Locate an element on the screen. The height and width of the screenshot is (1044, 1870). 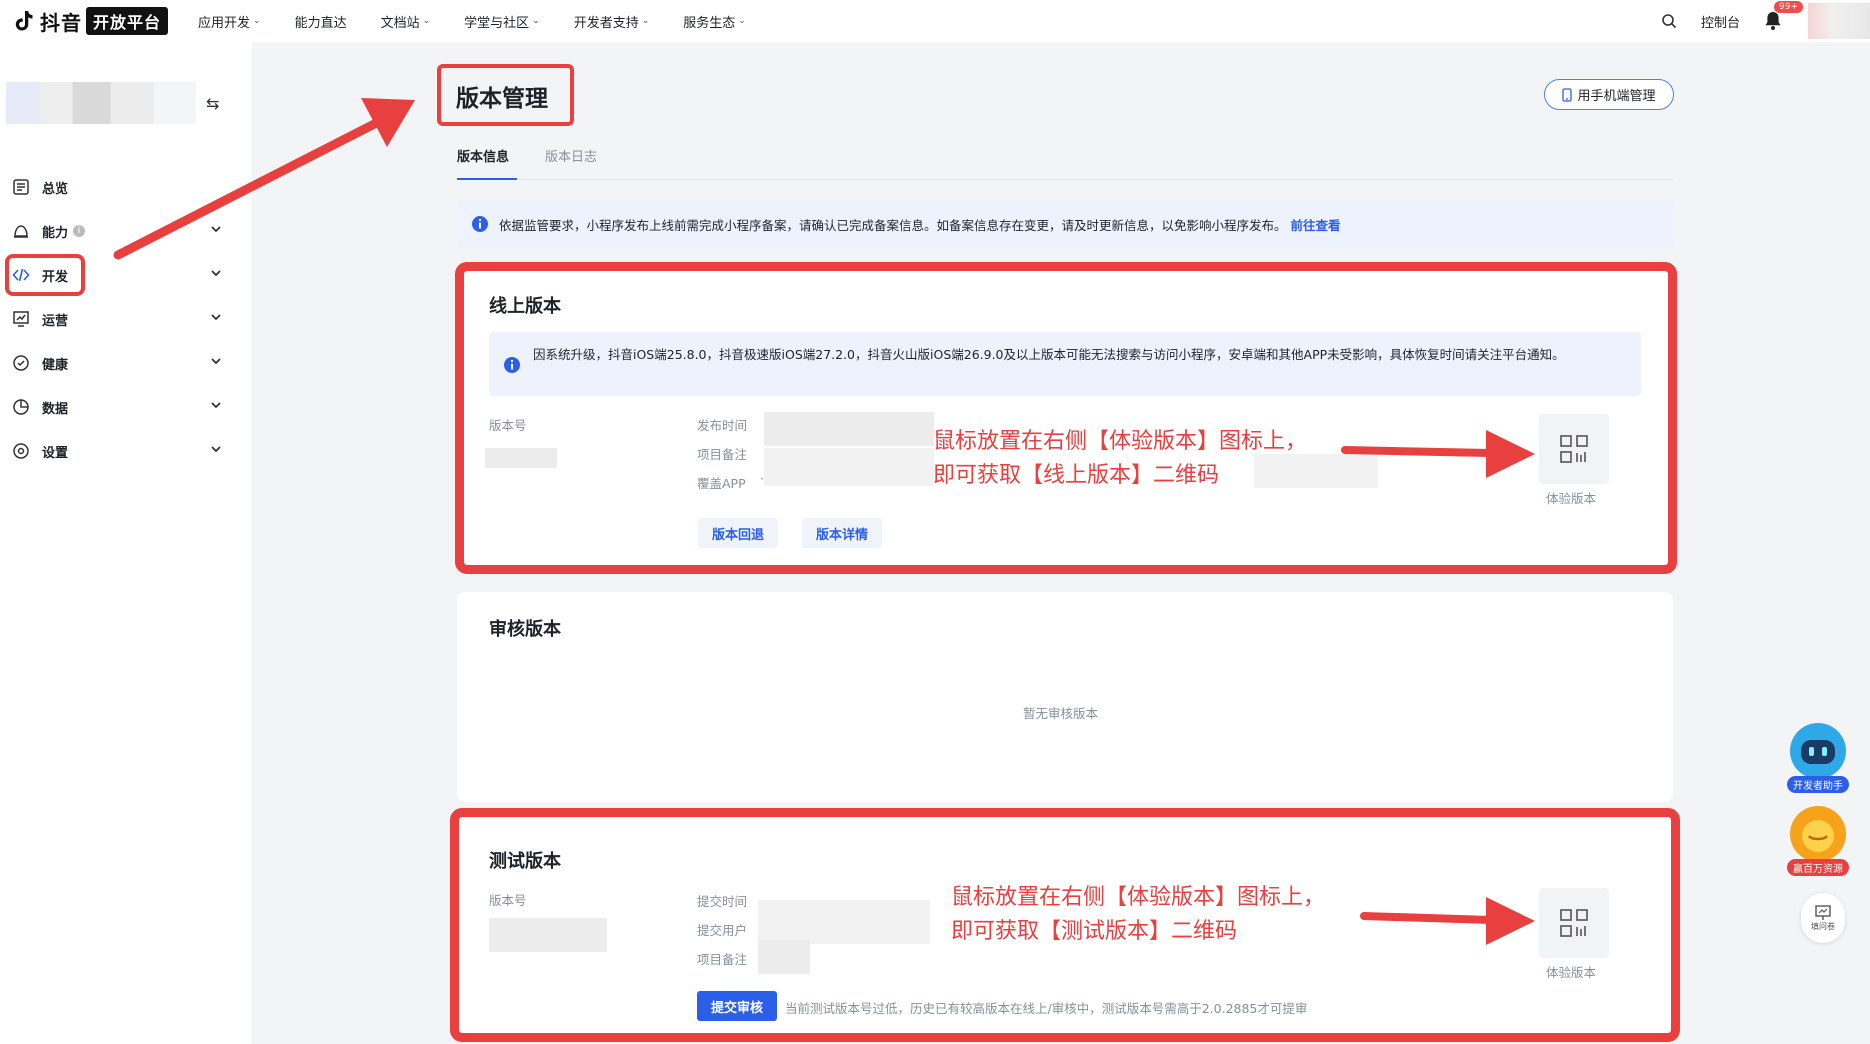
tab-version-info: 版本信息 is located at coordinates (483, 155).